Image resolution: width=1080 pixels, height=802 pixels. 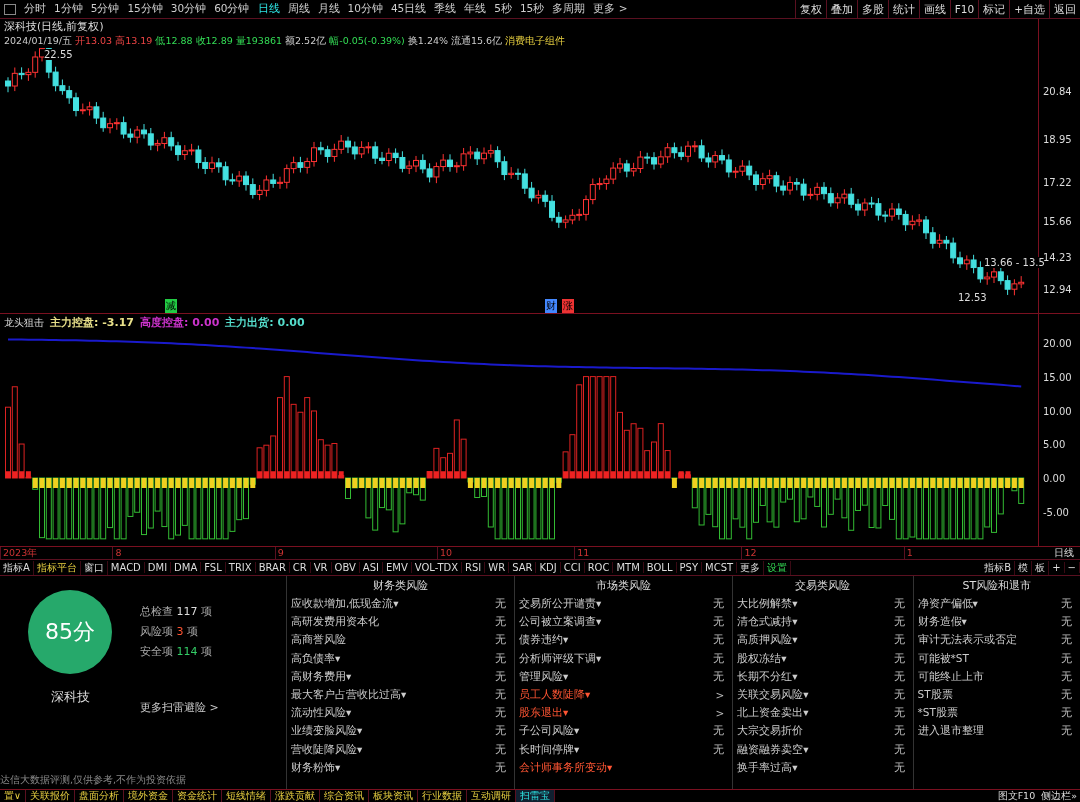 What do you see at coordinates (628, 567) in the screenshot?
I see `indicator-tab: MTM` at bounding box center [628, 567].